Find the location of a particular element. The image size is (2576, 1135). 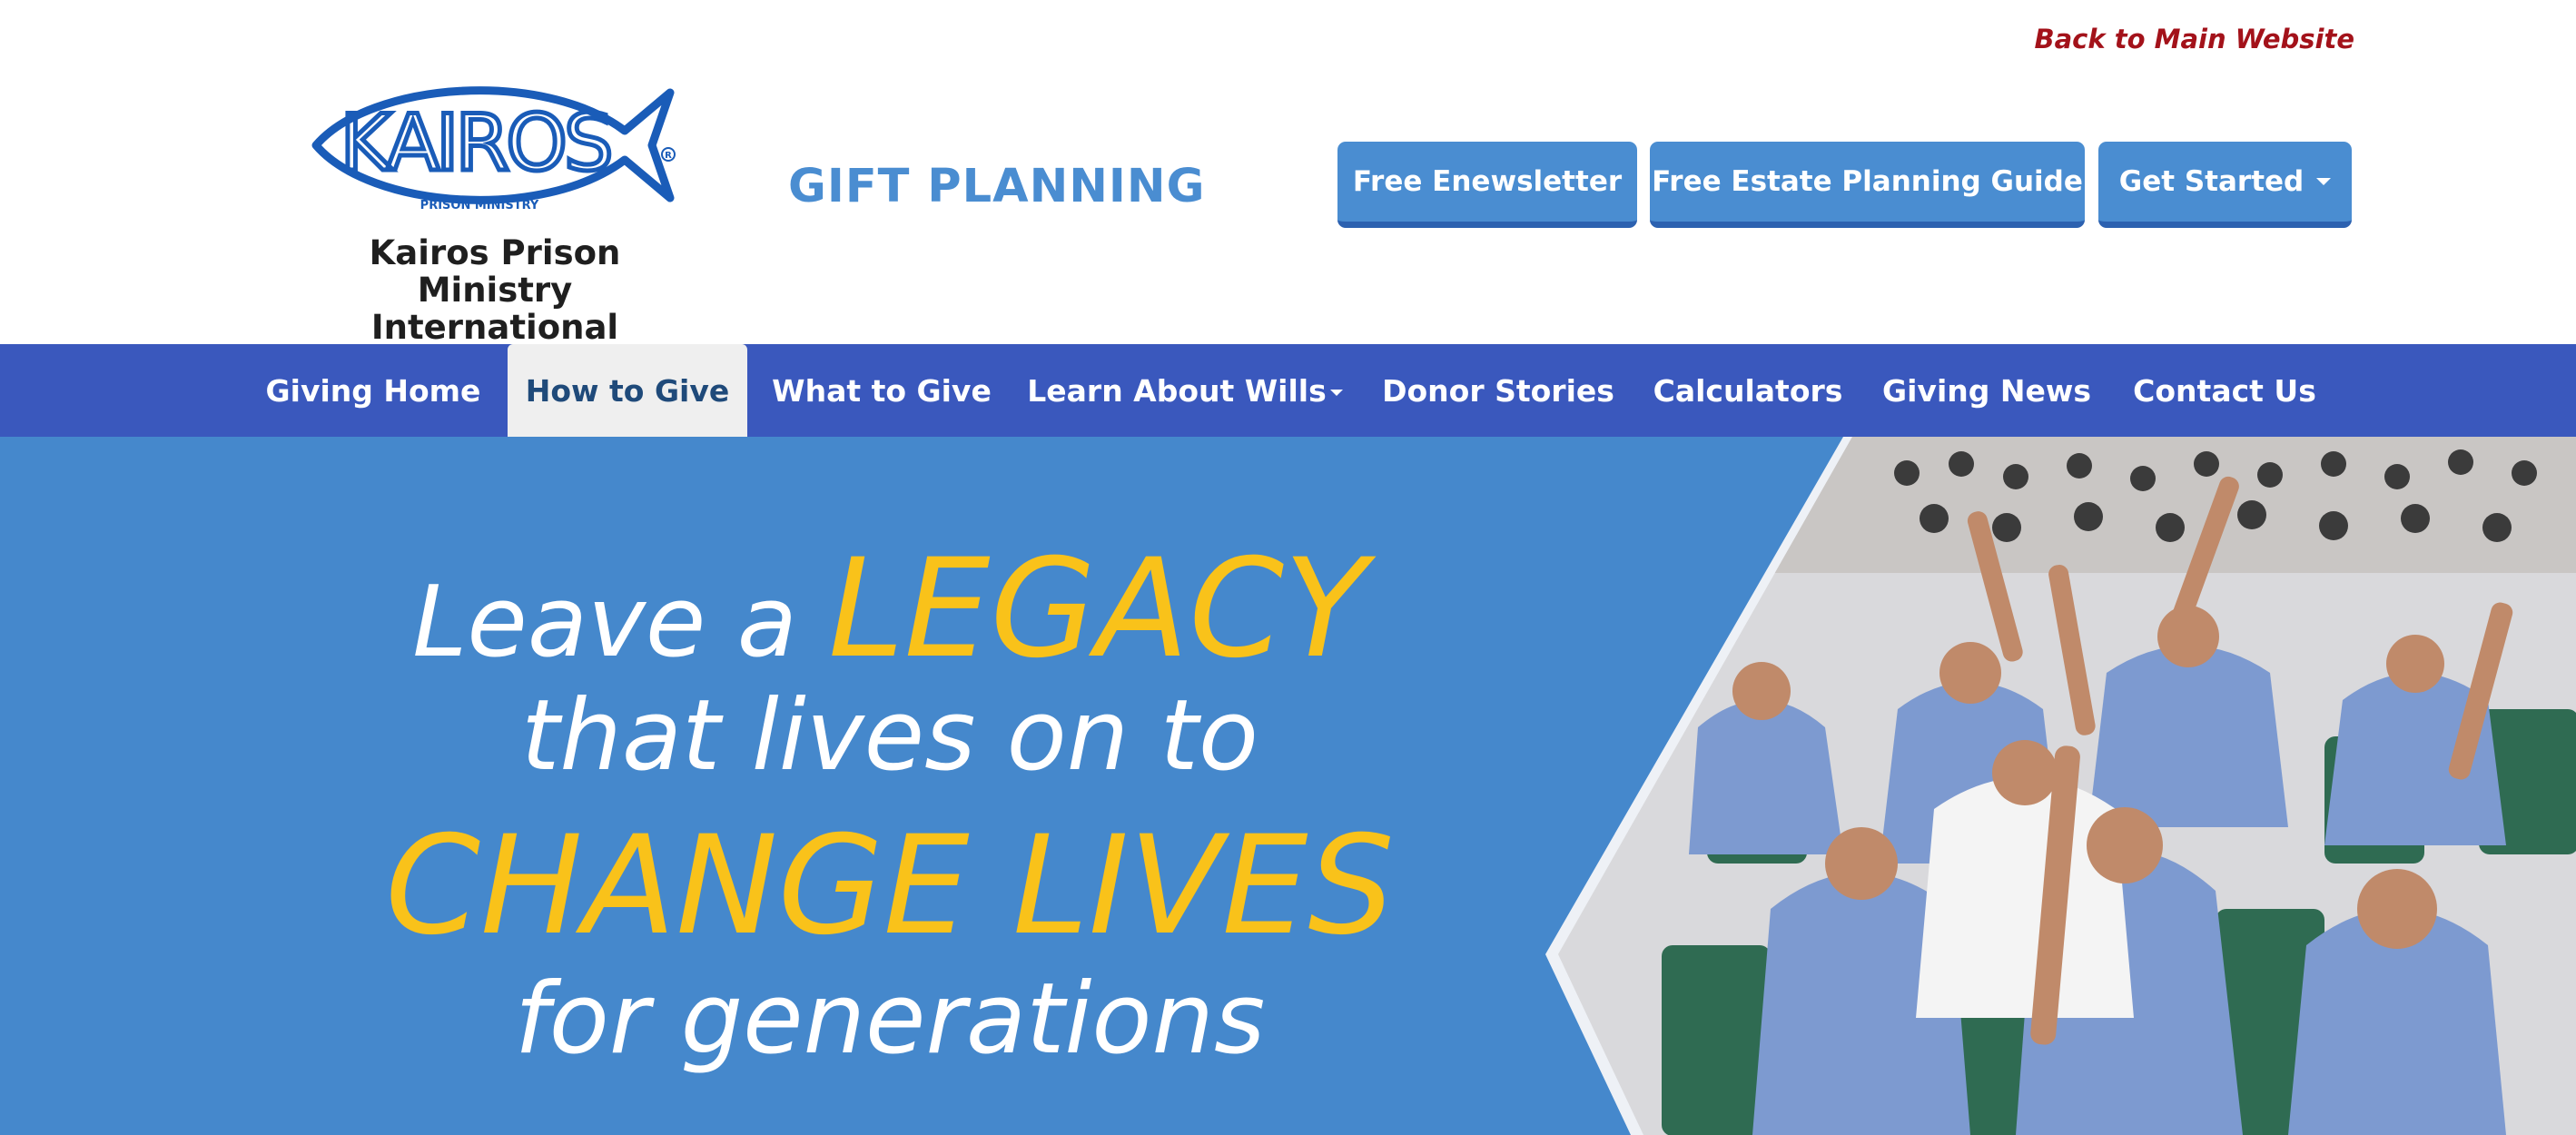

nav-item-giving-news: Giving News is located at coordinates (1986, 390).